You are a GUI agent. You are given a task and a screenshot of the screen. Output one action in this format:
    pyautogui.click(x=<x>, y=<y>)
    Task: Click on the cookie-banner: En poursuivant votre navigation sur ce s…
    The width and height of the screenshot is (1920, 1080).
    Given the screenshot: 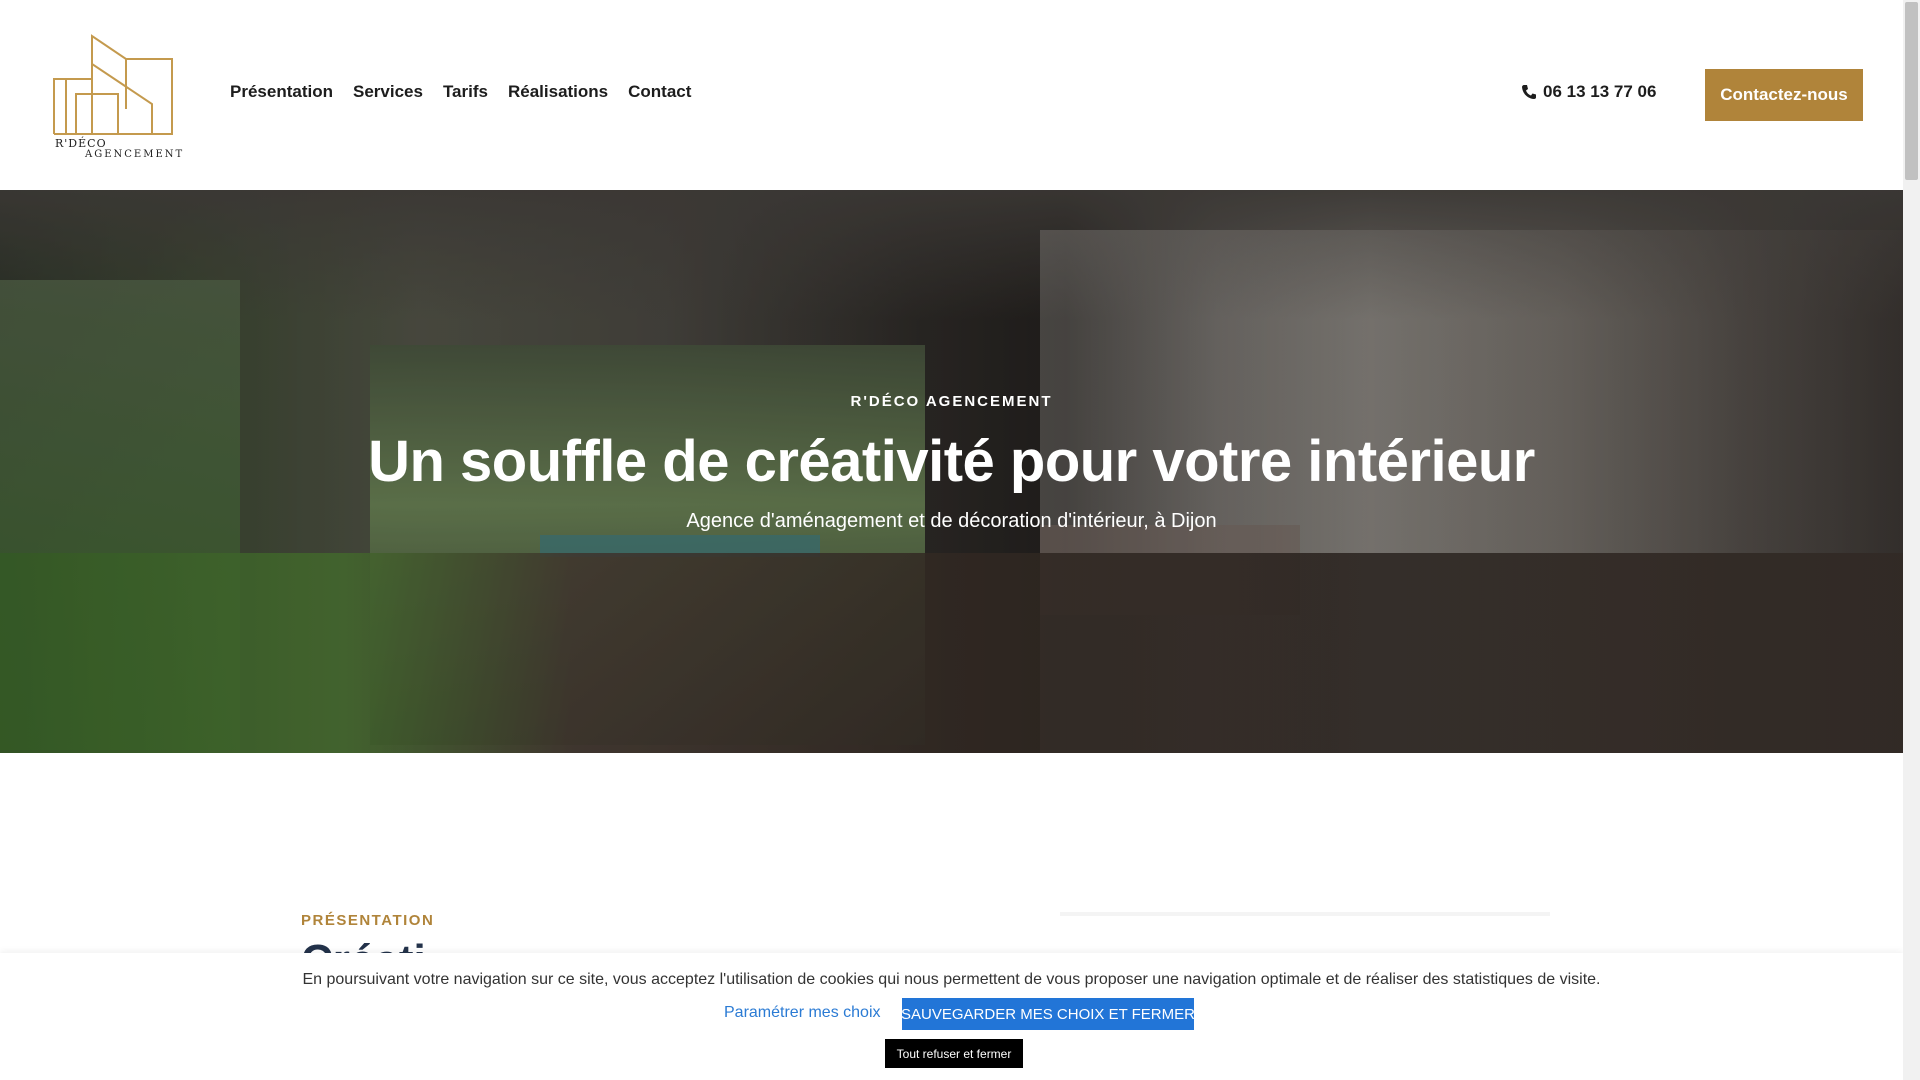 What is the action you would take?
    pyautogui.click(x=951, y=1016)
    